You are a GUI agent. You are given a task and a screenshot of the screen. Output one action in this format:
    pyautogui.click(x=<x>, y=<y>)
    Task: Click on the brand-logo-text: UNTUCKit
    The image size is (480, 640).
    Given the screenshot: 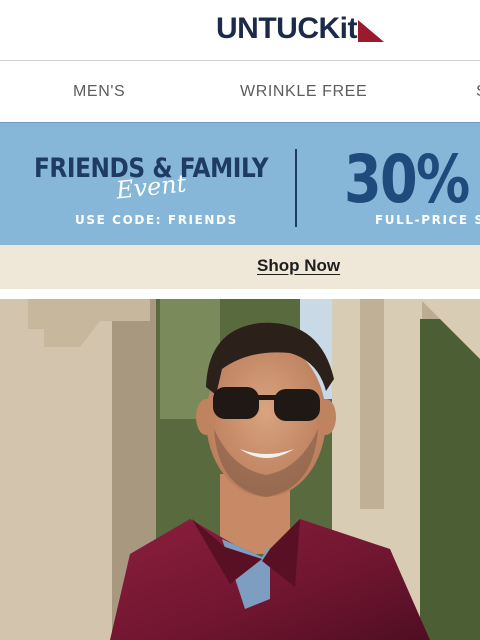 What is the action you would take?
    pyautogui.click(x=286, y=28)
    